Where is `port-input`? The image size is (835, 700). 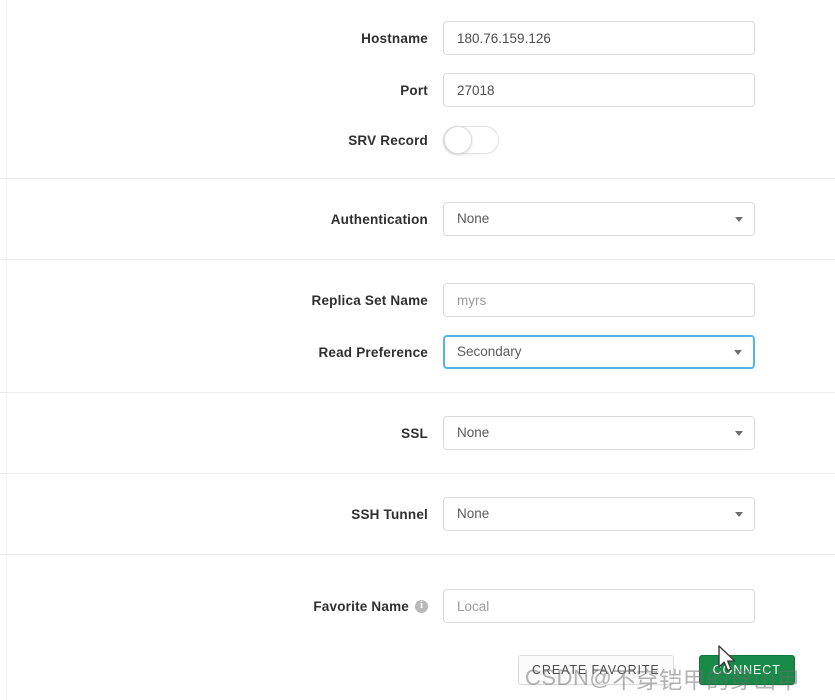 port-input is located at coordinates (599, 90).